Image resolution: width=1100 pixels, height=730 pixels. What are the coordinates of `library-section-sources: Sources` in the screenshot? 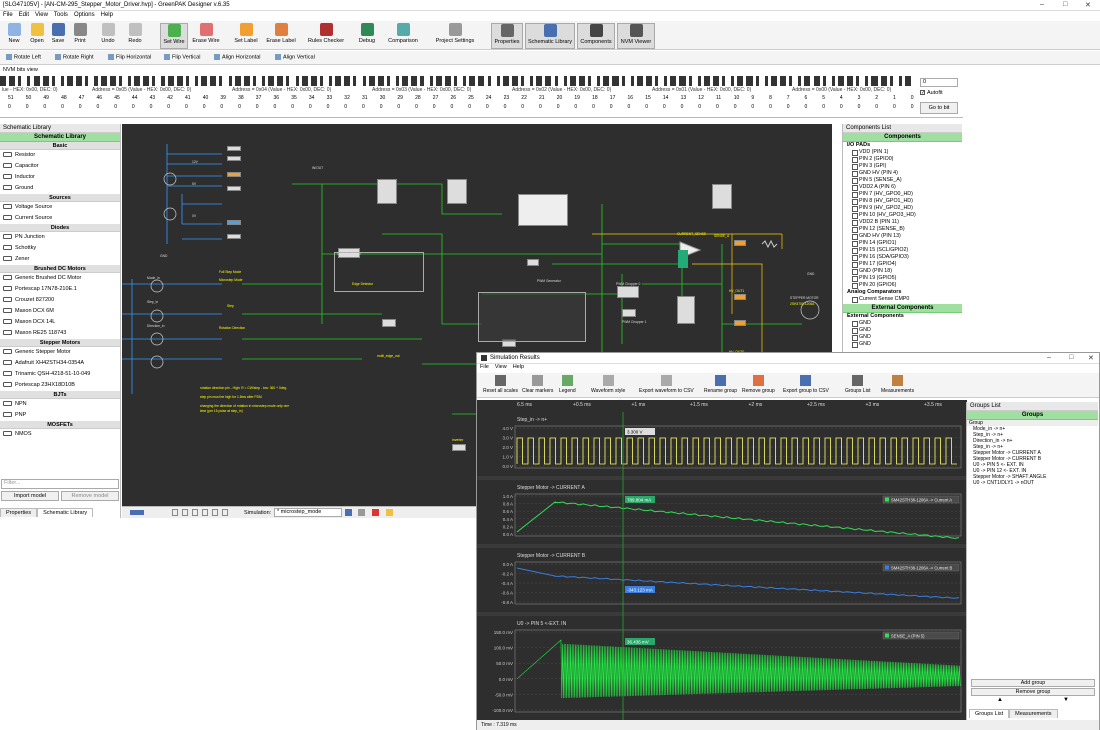 It's located at (60, 198).